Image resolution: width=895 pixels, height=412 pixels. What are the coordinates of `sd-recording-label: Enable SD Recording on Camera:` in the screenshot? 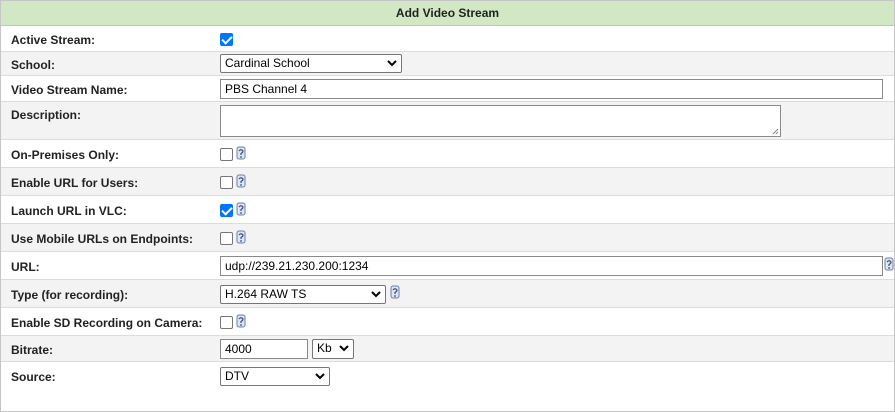 It's located at (107, 323).